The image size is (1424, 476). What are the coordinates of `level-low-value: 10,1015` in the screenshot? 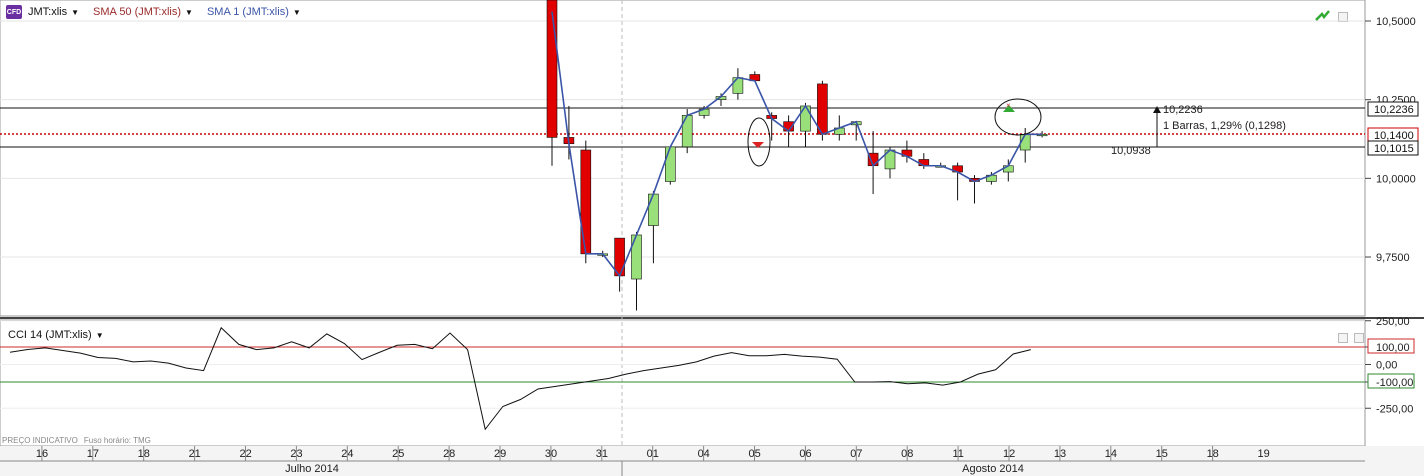 It's located at (1394, 149).